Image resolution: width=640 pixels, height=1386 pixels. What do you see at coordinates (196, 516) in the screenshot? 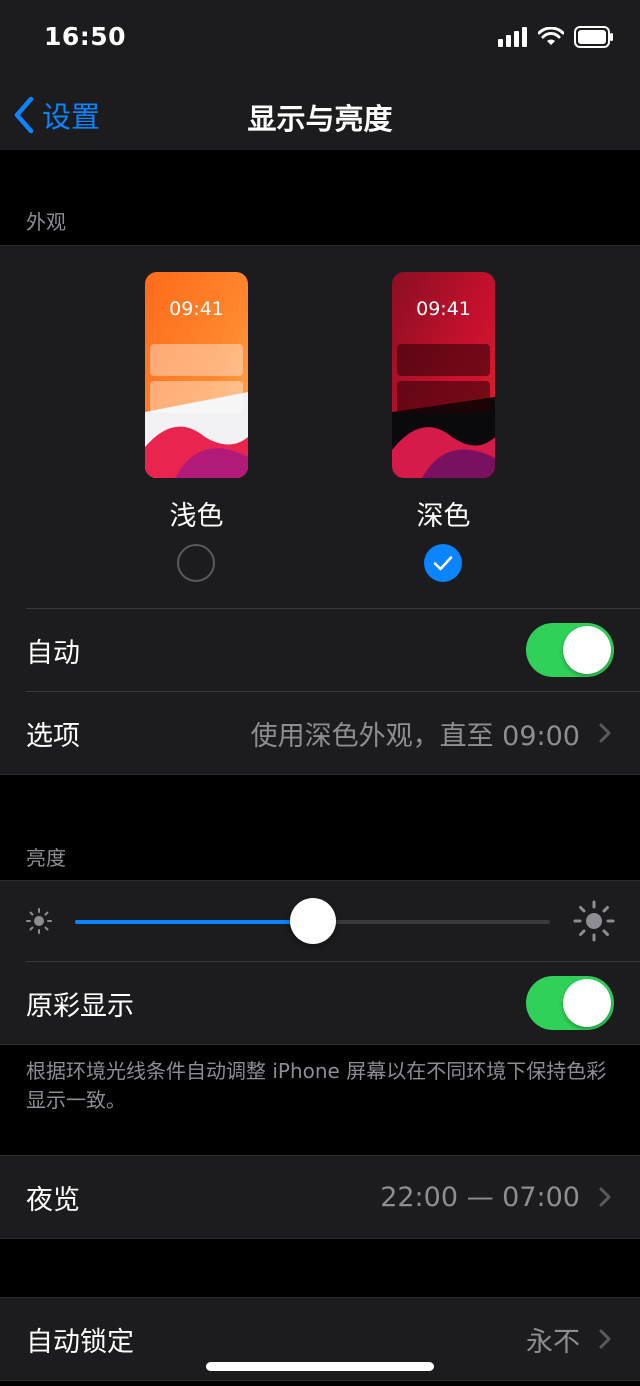
I see `light-mode-label: 浅色` at bounding box center [196, 516].